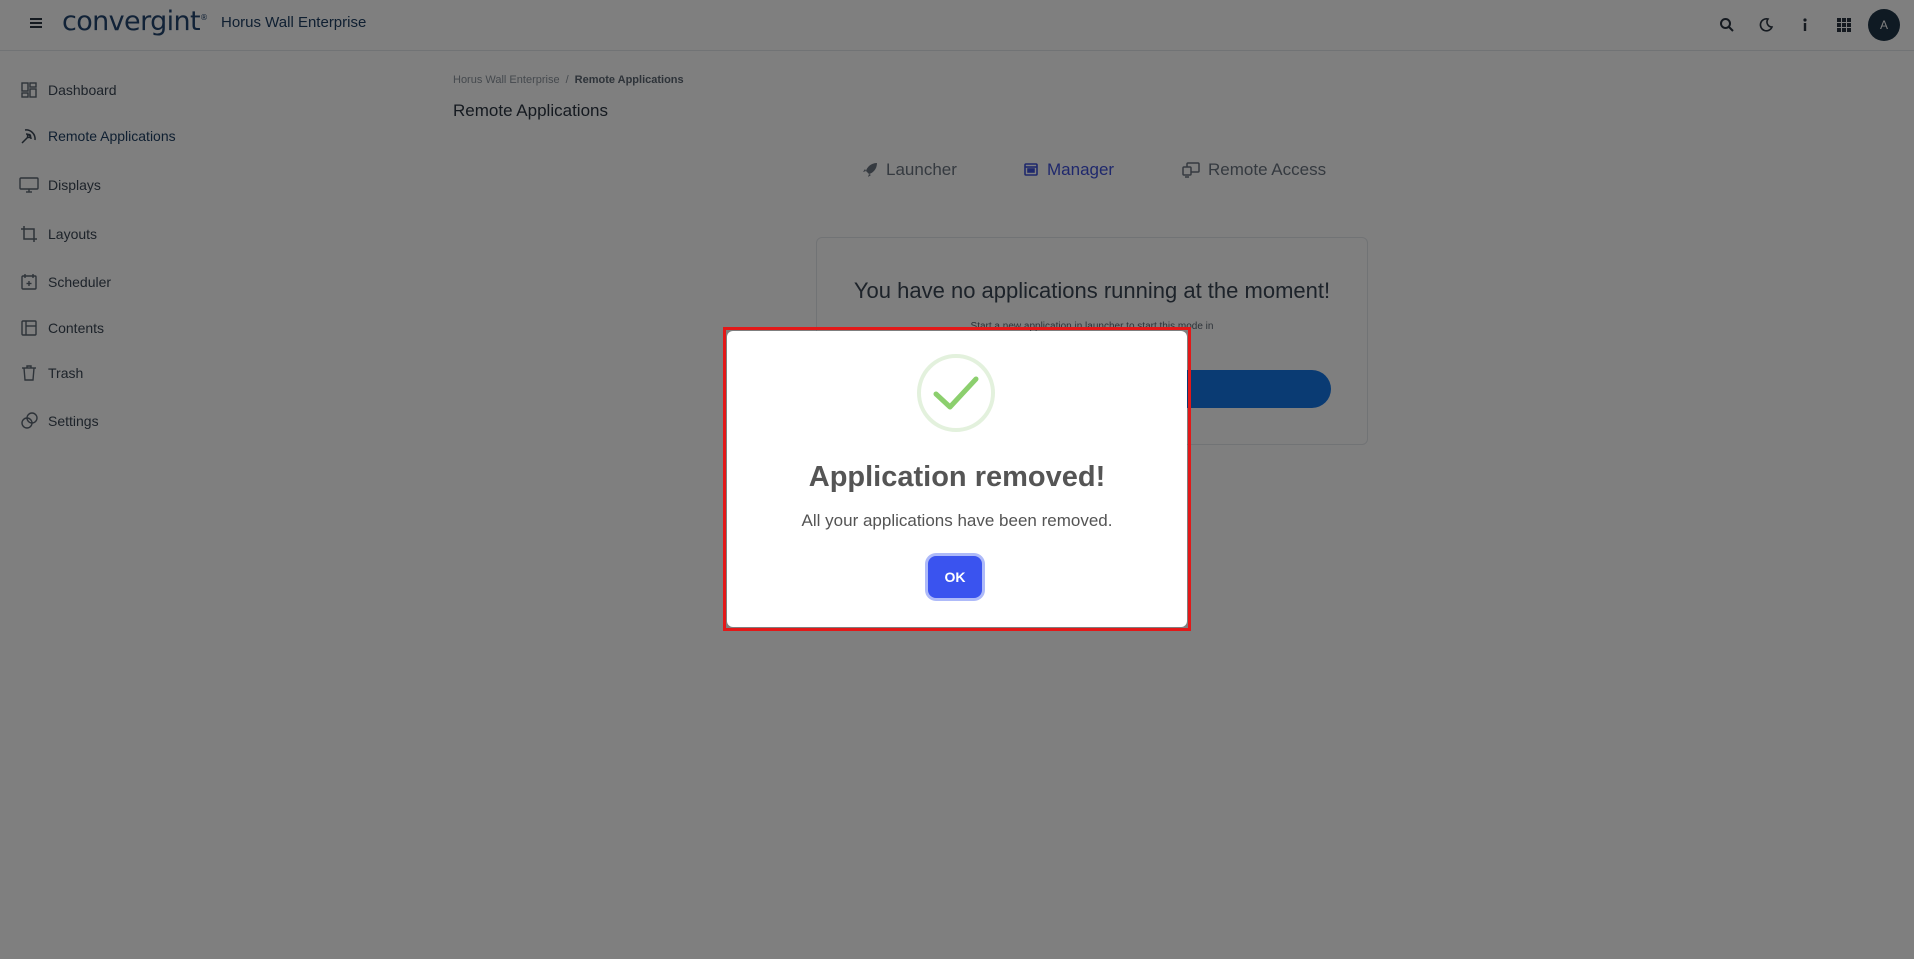  I want to click on success-check-icon, so click(956, 393).